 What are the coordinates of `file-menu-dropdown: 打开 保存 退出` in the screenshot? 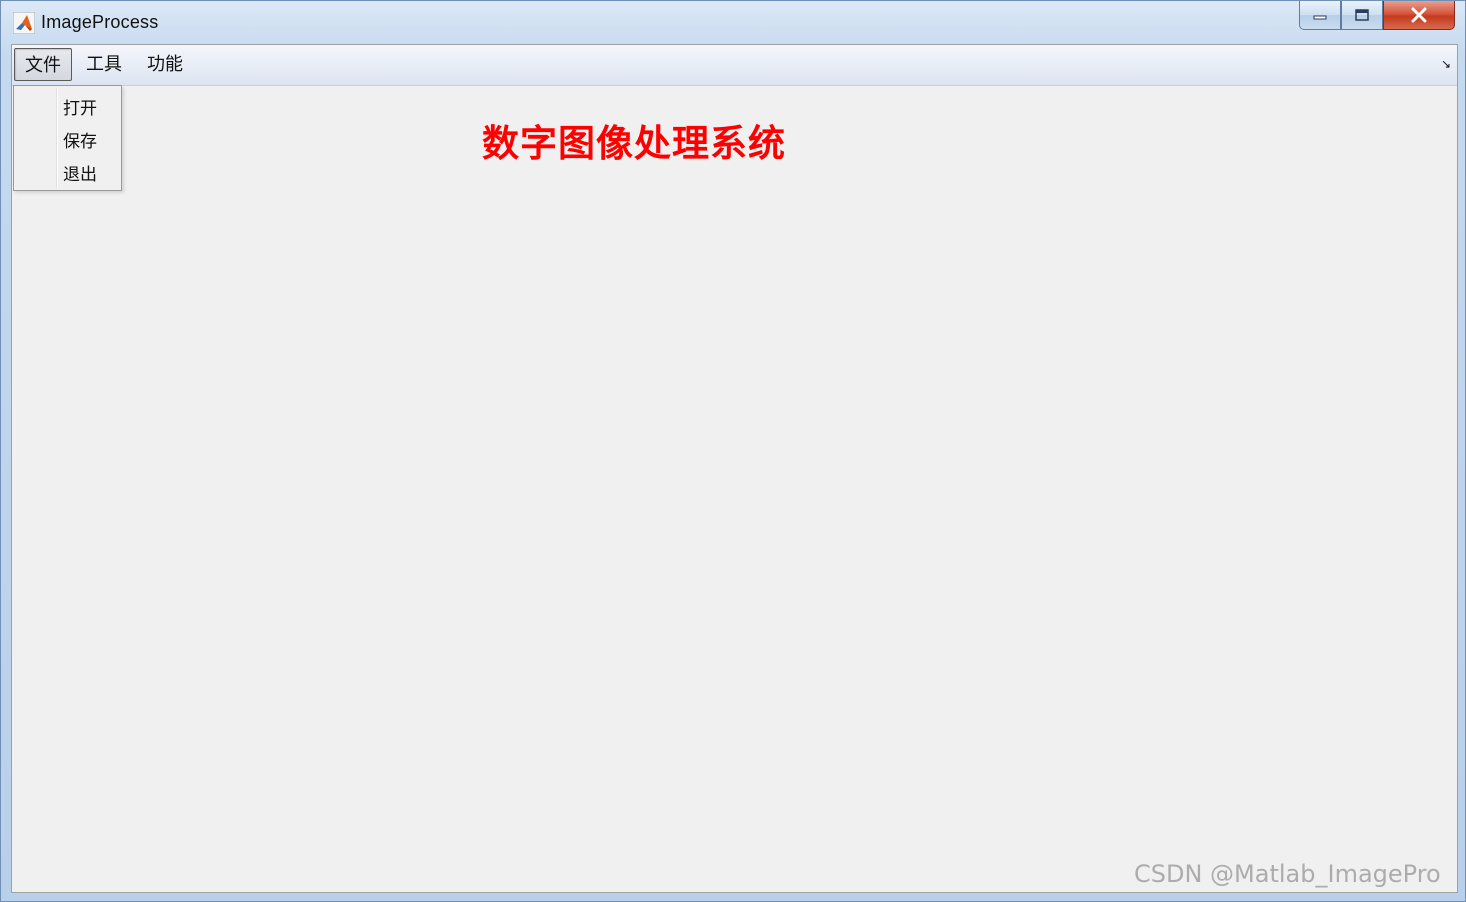 It's located at (67, 138).